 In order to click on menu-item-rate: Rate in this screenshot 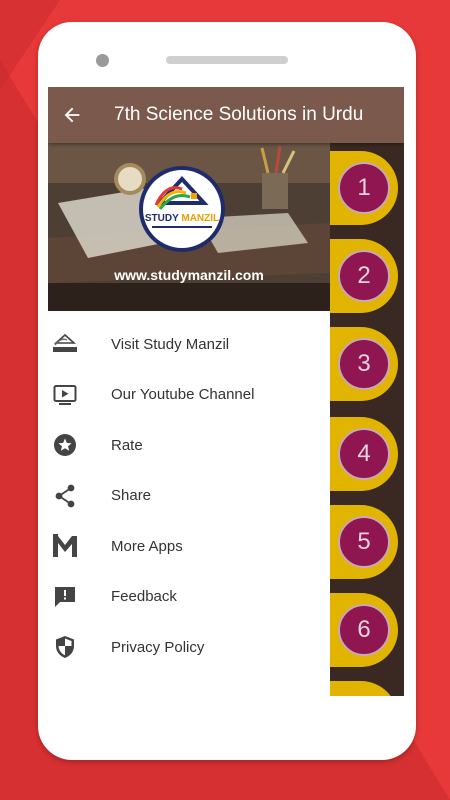, I will do `click(189, 445)`.